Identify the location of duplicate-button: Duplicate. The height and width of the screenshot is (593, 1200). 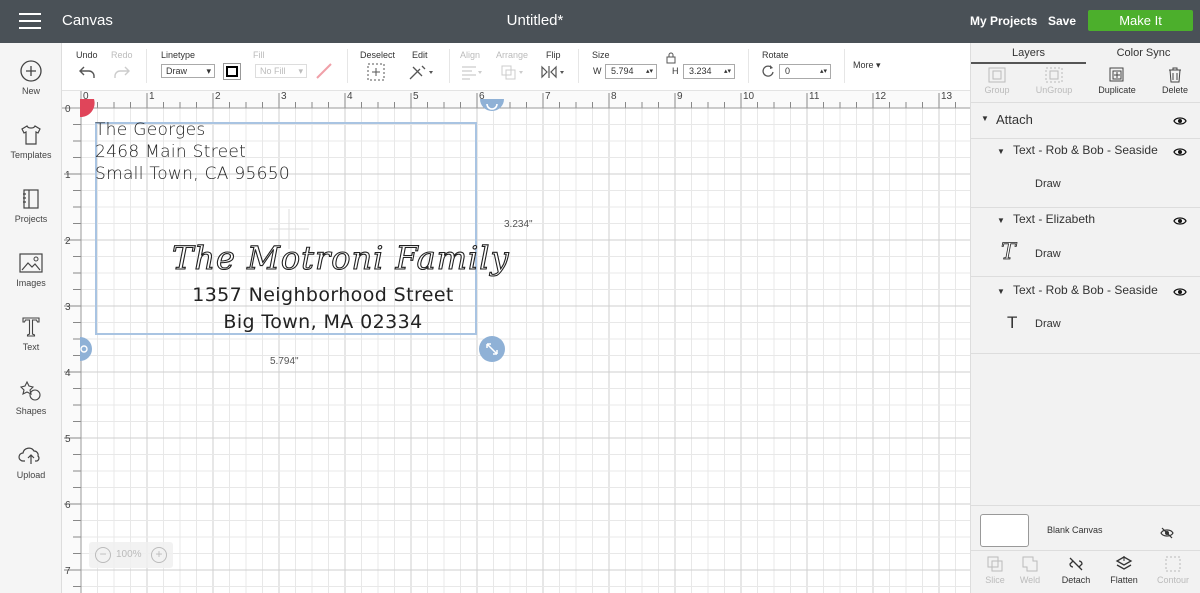
(1117, 81).